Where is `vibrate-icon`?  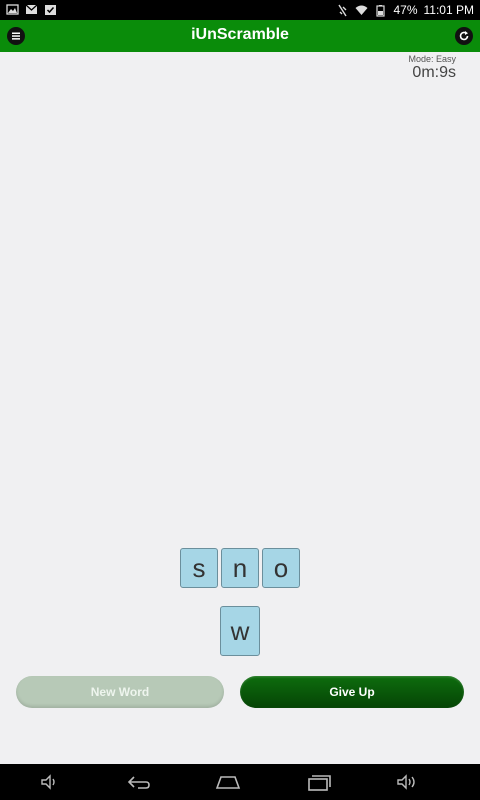
vibrate-icon is located at coordinates (343, 10).